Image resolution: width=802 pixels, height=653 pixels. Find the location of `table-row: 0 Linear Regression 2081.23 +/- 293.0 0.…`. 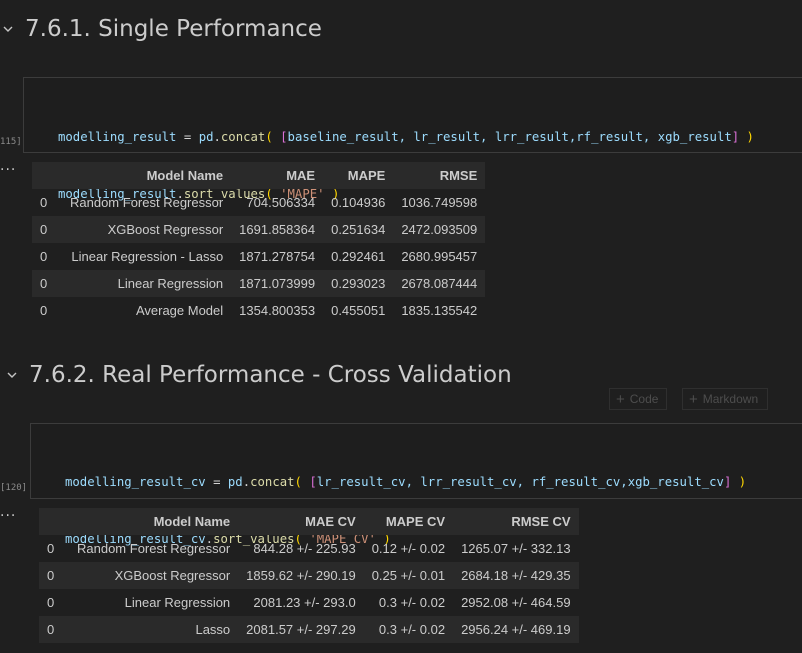

table-row: 0 Linear Regression 2081.23 +/- 293.0 0.… is located at coordinates (309, 602).